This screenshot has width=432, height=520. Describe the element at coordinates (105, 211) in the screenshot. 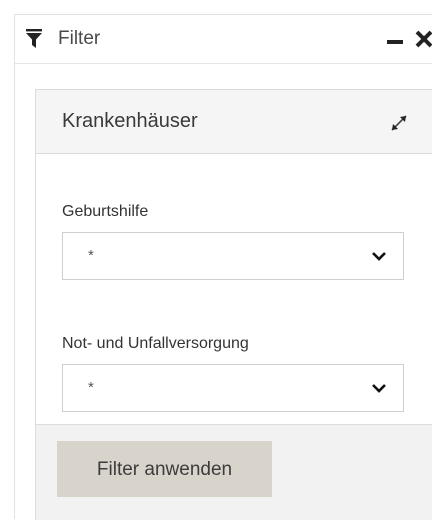

I see `field-label-geburtshilfe: Geburtshilfe` at that location.